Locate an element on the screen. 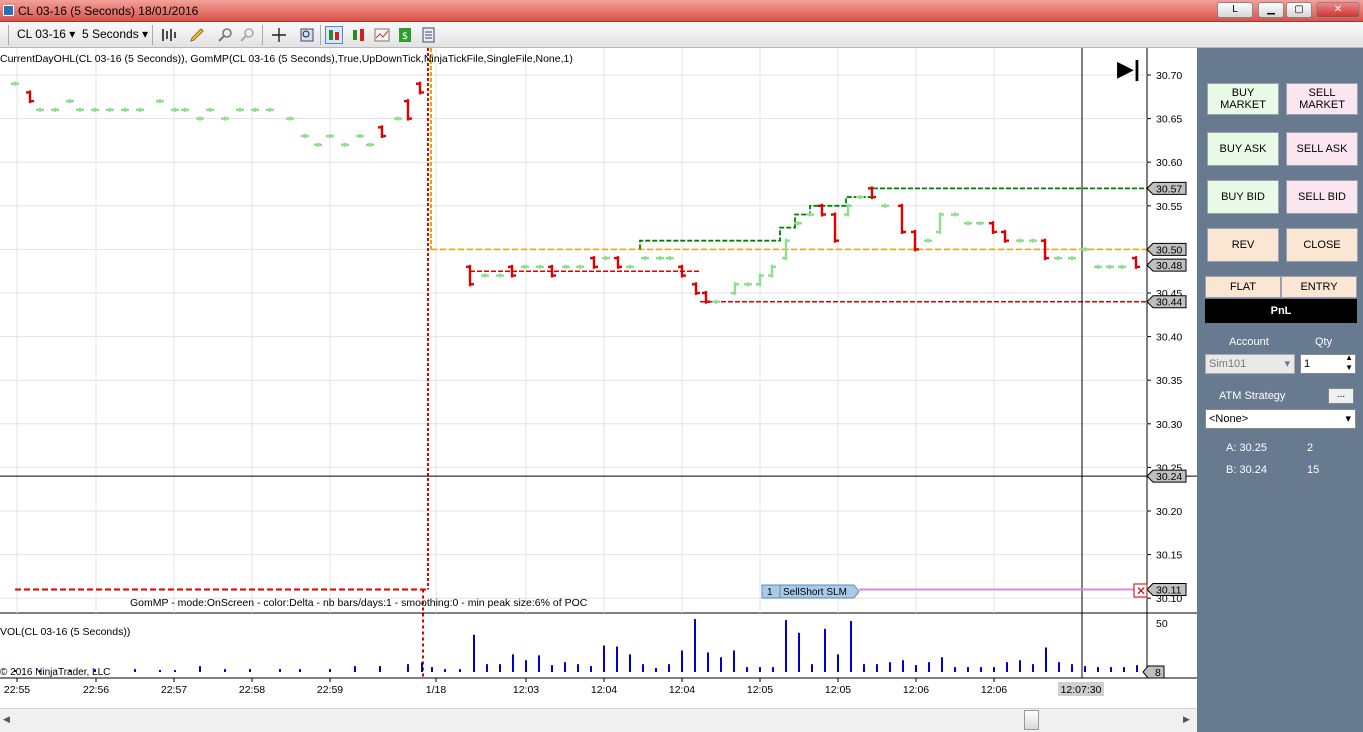  buy-ask-button: BUY ASK is located at coordinates (1243, 149).